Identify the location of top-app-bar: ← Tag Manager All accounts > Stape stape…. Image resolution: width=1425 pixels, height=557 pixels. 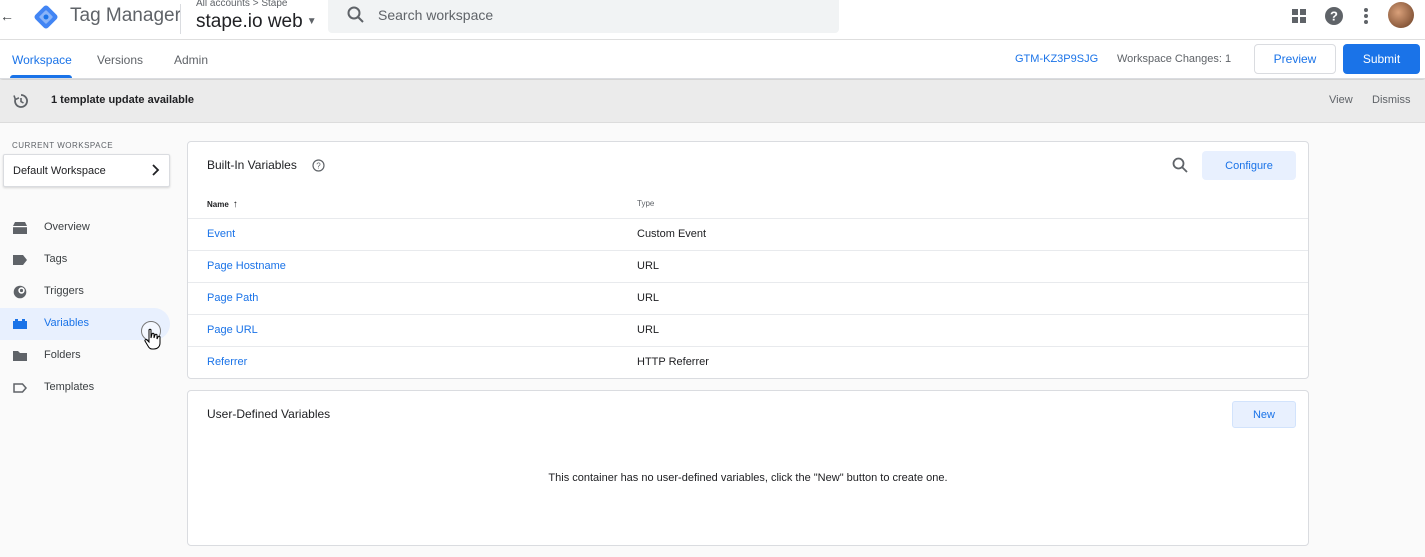
(712, 20).